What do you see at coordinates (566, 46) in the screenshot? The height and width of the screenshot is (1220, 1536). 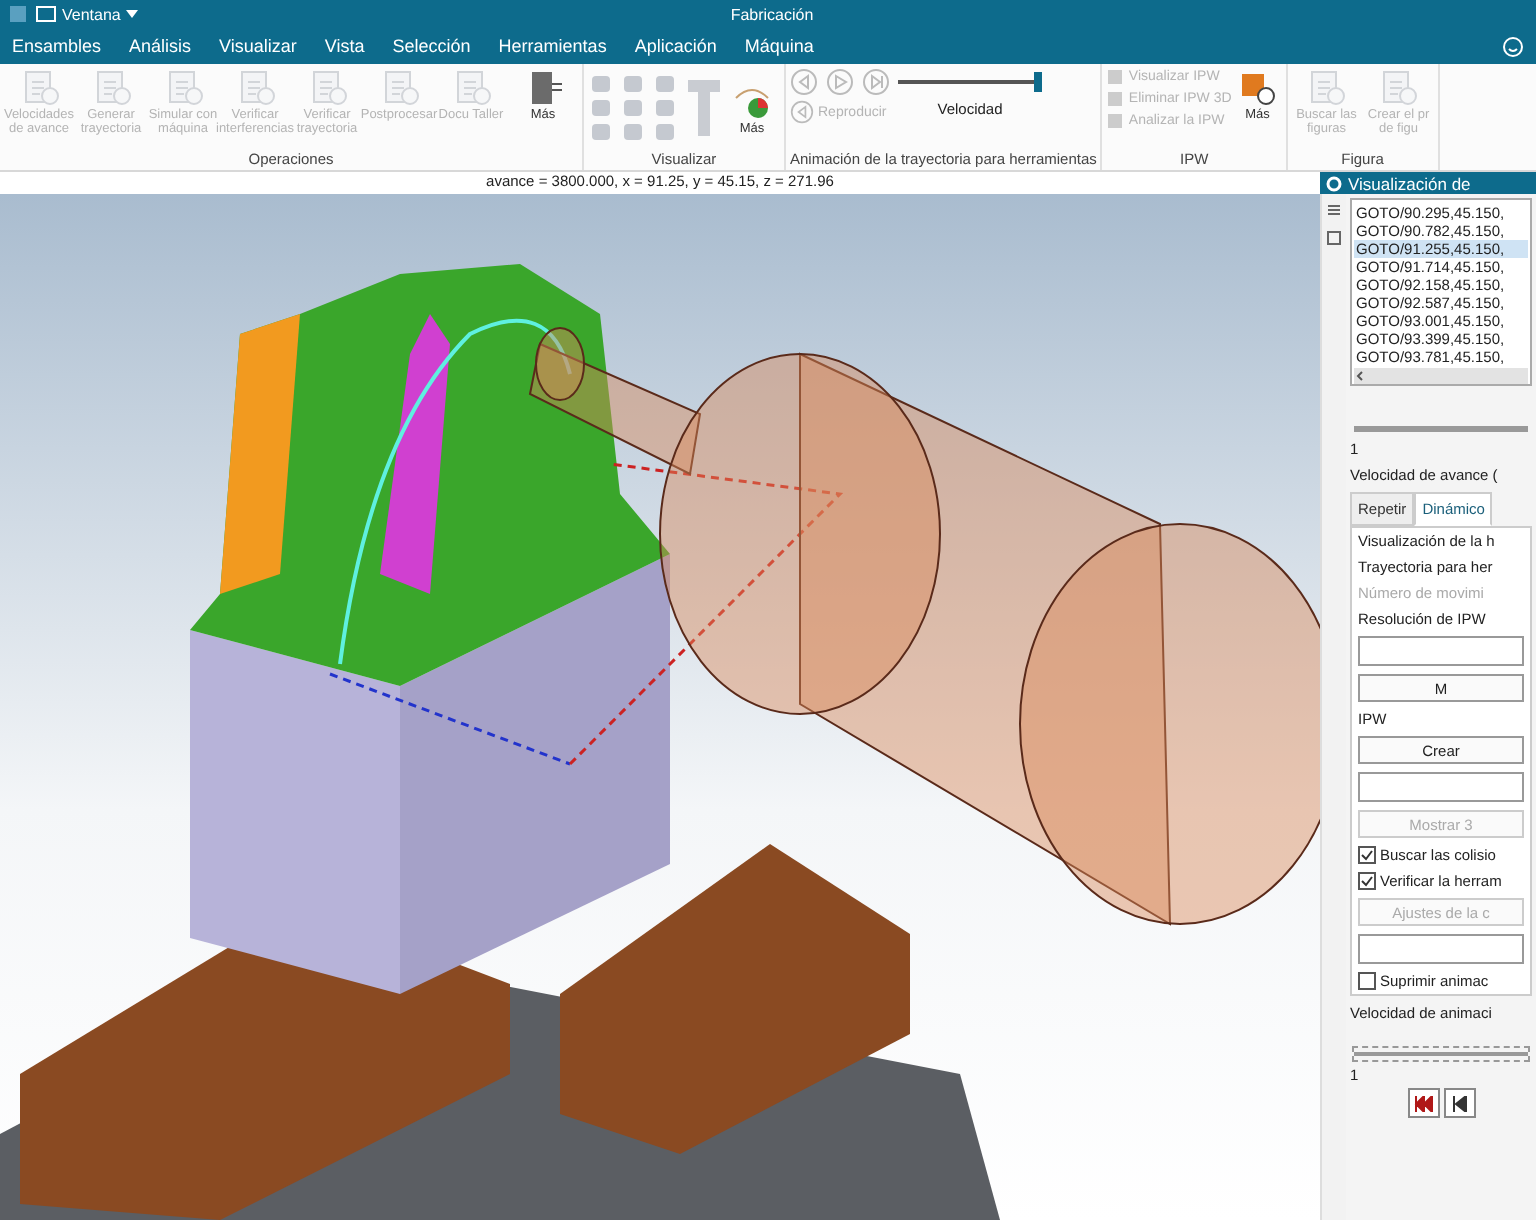 I see `menu-item: Herramientas` at bounding box center [566, 46].